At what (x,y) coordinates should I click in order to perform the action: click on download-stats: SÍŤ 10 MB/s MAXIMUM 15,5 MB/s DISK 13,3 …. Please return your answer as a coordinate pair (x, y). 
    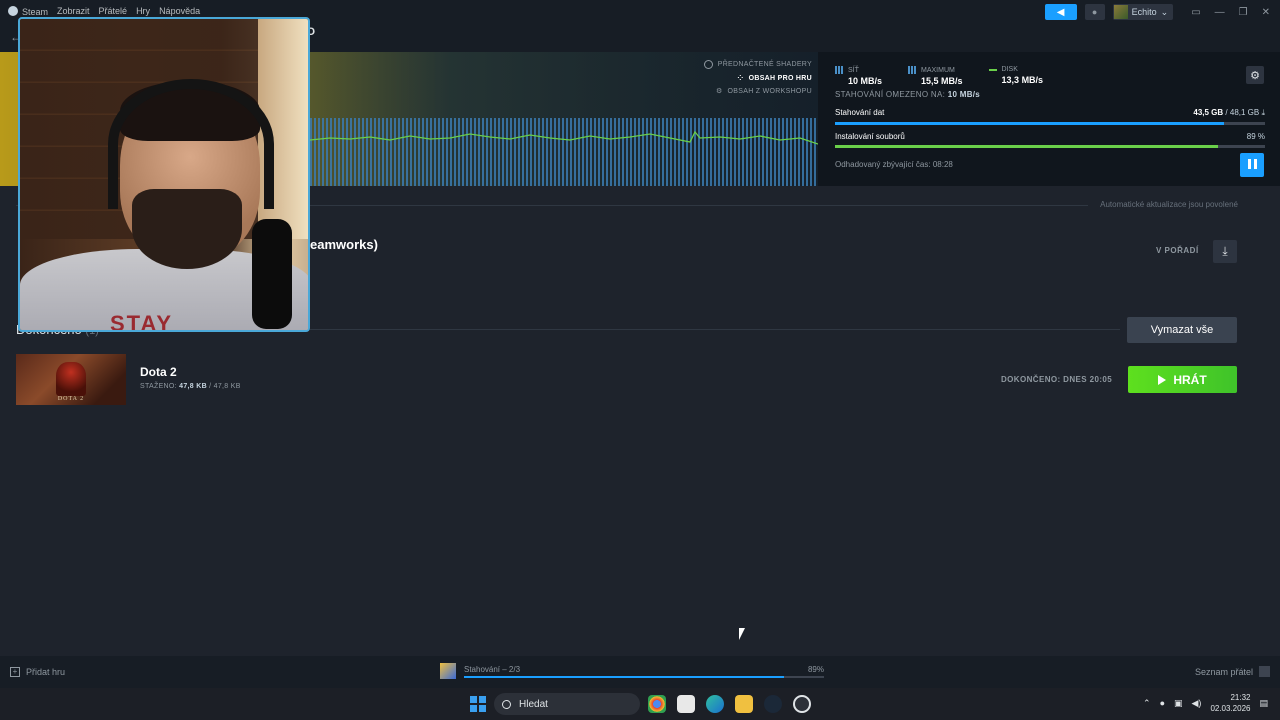
    Looking at the image, I should click on (939, 76).